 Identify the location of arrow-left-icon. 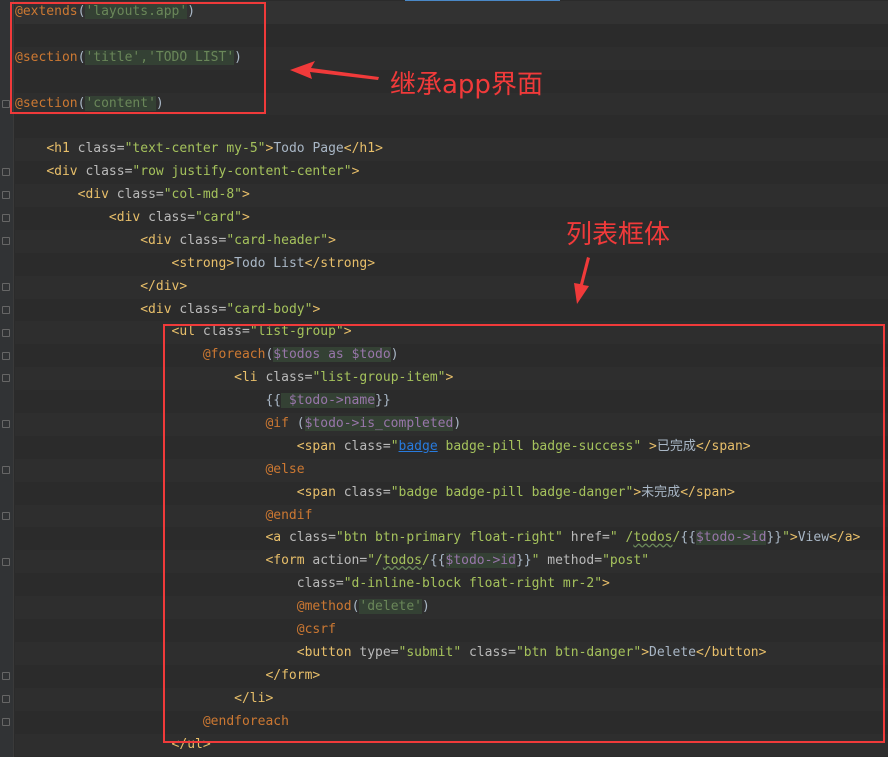
(334, 70).